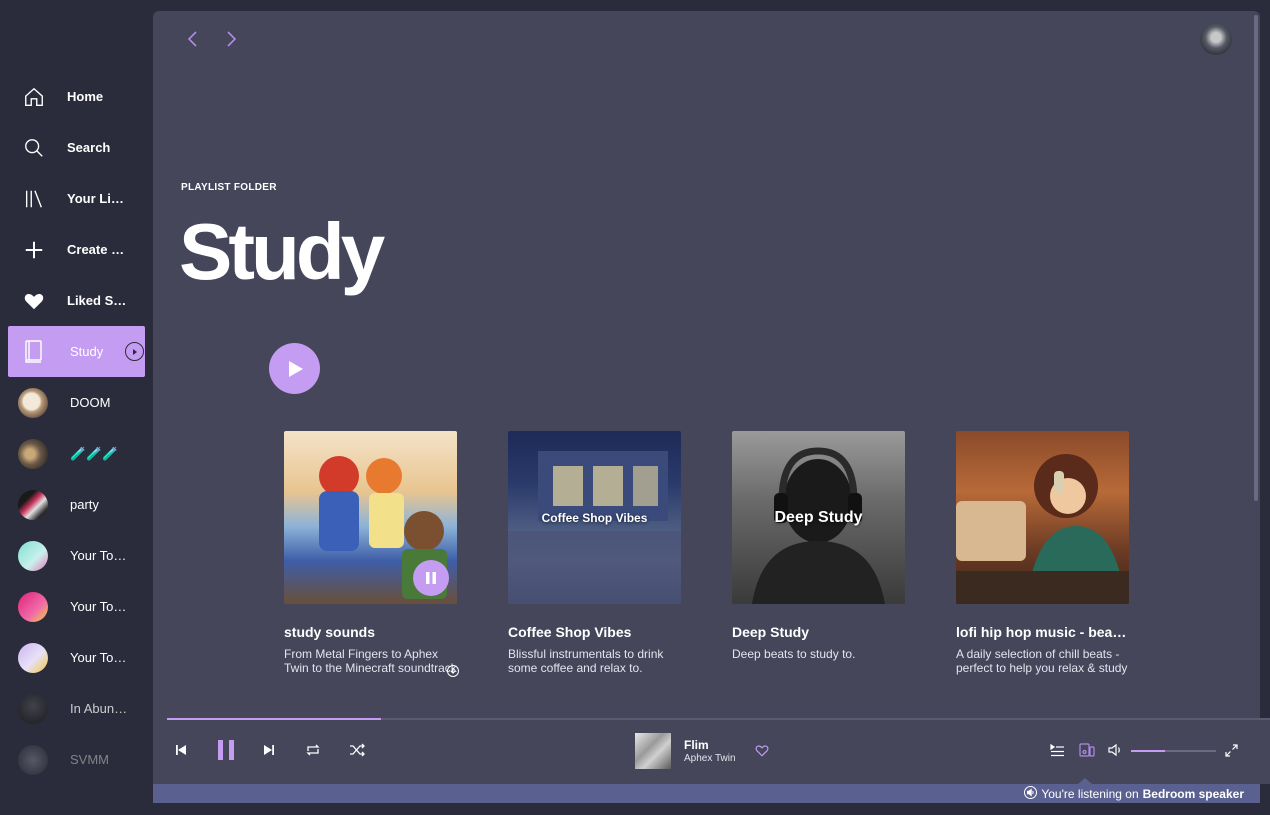 The width and height of the screenshot is (1270, 815). What do you see at coordinates (794, 654) in the screenshot?
I see `card-description: Deep beats to study to.` at bounding box center [794, 654].